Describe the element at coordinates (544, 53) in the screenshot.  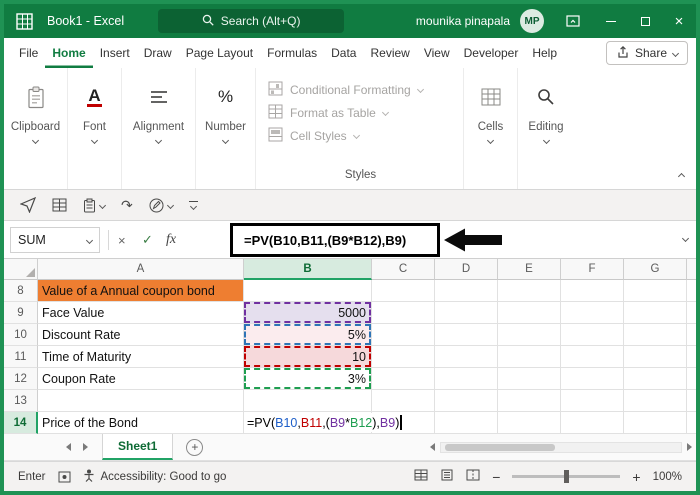
I see `tab-help: Help` at that location.